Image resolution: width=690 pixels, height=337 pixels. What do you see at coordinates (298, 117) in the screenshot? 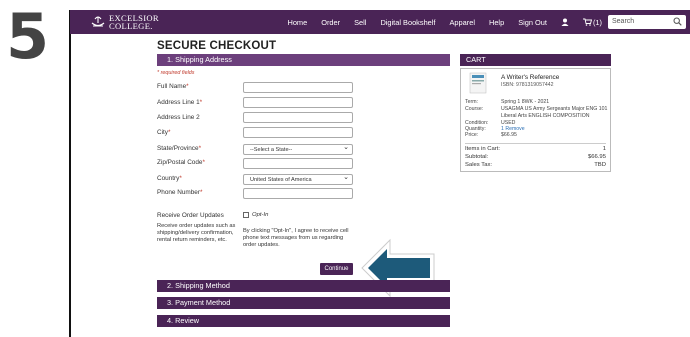
I see `address-line2-input` at bounding box center [298, 117].